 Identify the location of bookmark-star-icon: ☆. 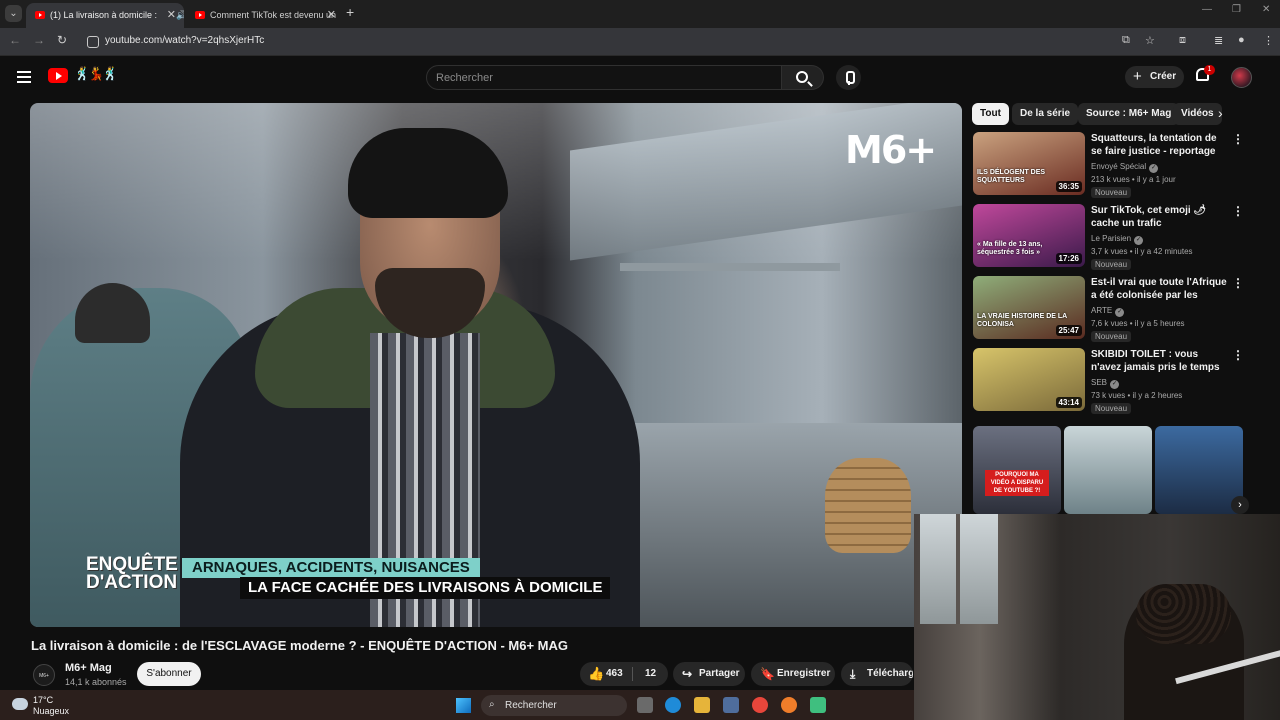
(1150, 40).